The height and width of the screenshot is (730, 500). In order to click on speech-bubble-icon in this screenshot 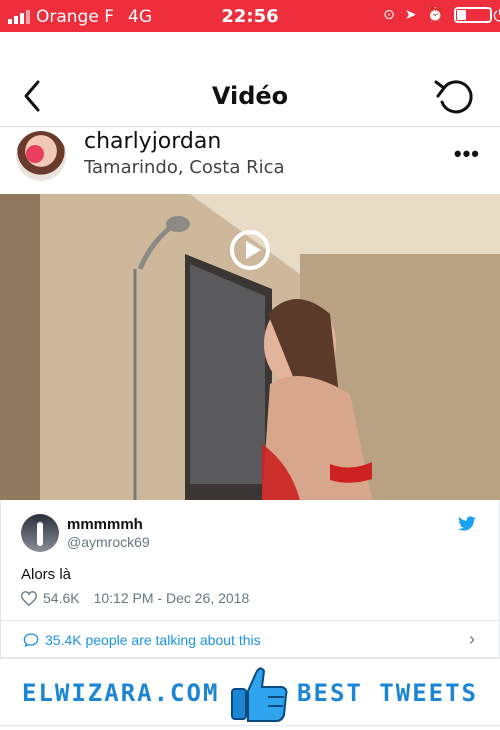, I will do `click(31, 639)`.